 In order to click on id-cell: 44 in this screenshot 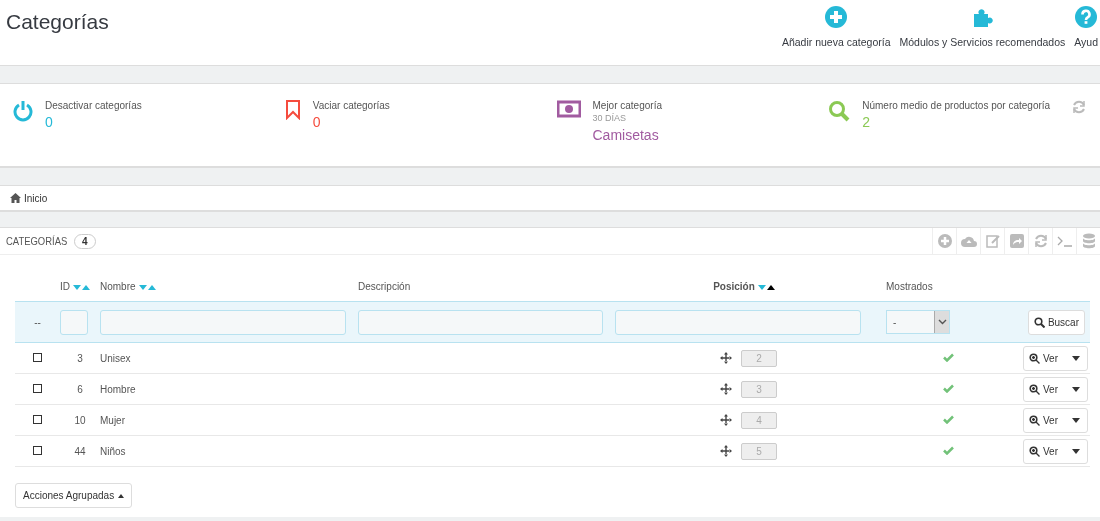, I will do `click(80, 451)`.